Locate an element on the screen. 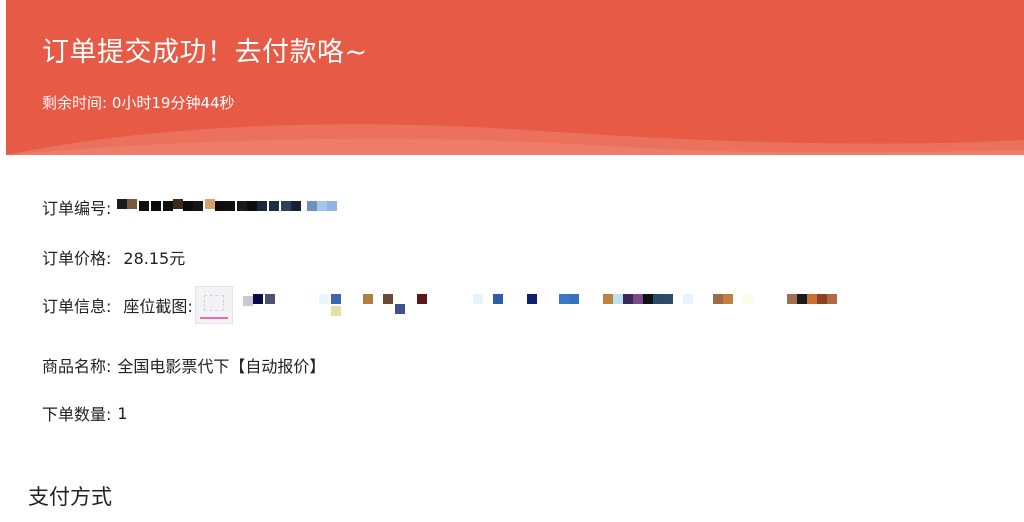  order-quantity-value: 1 is located at coordinates (122, 413).